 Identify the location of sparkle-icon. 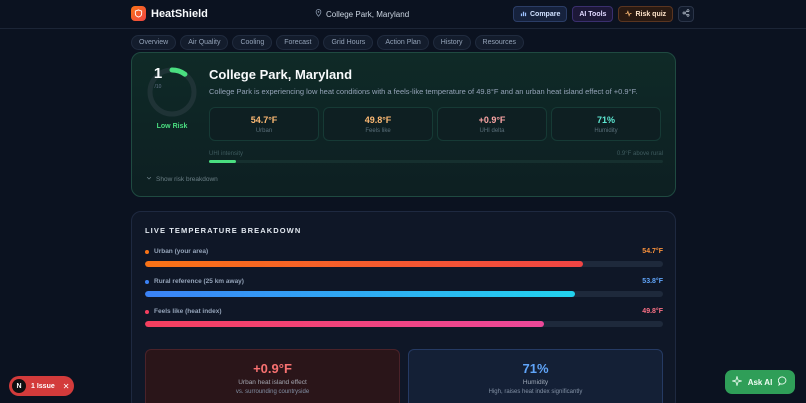
(736, 381).